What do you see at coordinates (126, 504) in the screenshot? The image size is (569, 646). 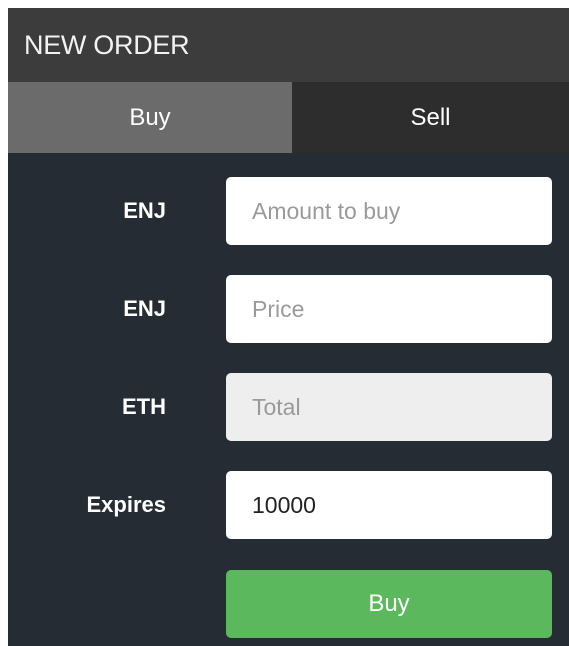 I see `expires-label: Expires` at bounding box center [126, 504].